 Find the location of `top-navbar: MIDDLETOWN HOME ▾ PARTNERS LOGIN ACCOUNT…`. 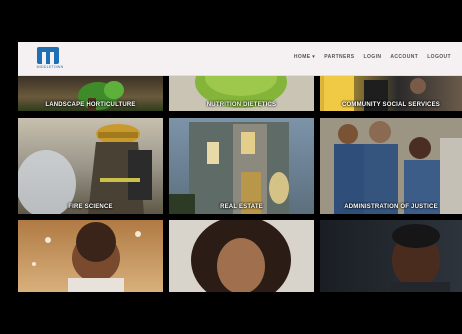

top-navbar: MIDDLETOWN HOME ▾ PARTNERS LOGIN ACCOUNT… is located at coordinates (240, 59).